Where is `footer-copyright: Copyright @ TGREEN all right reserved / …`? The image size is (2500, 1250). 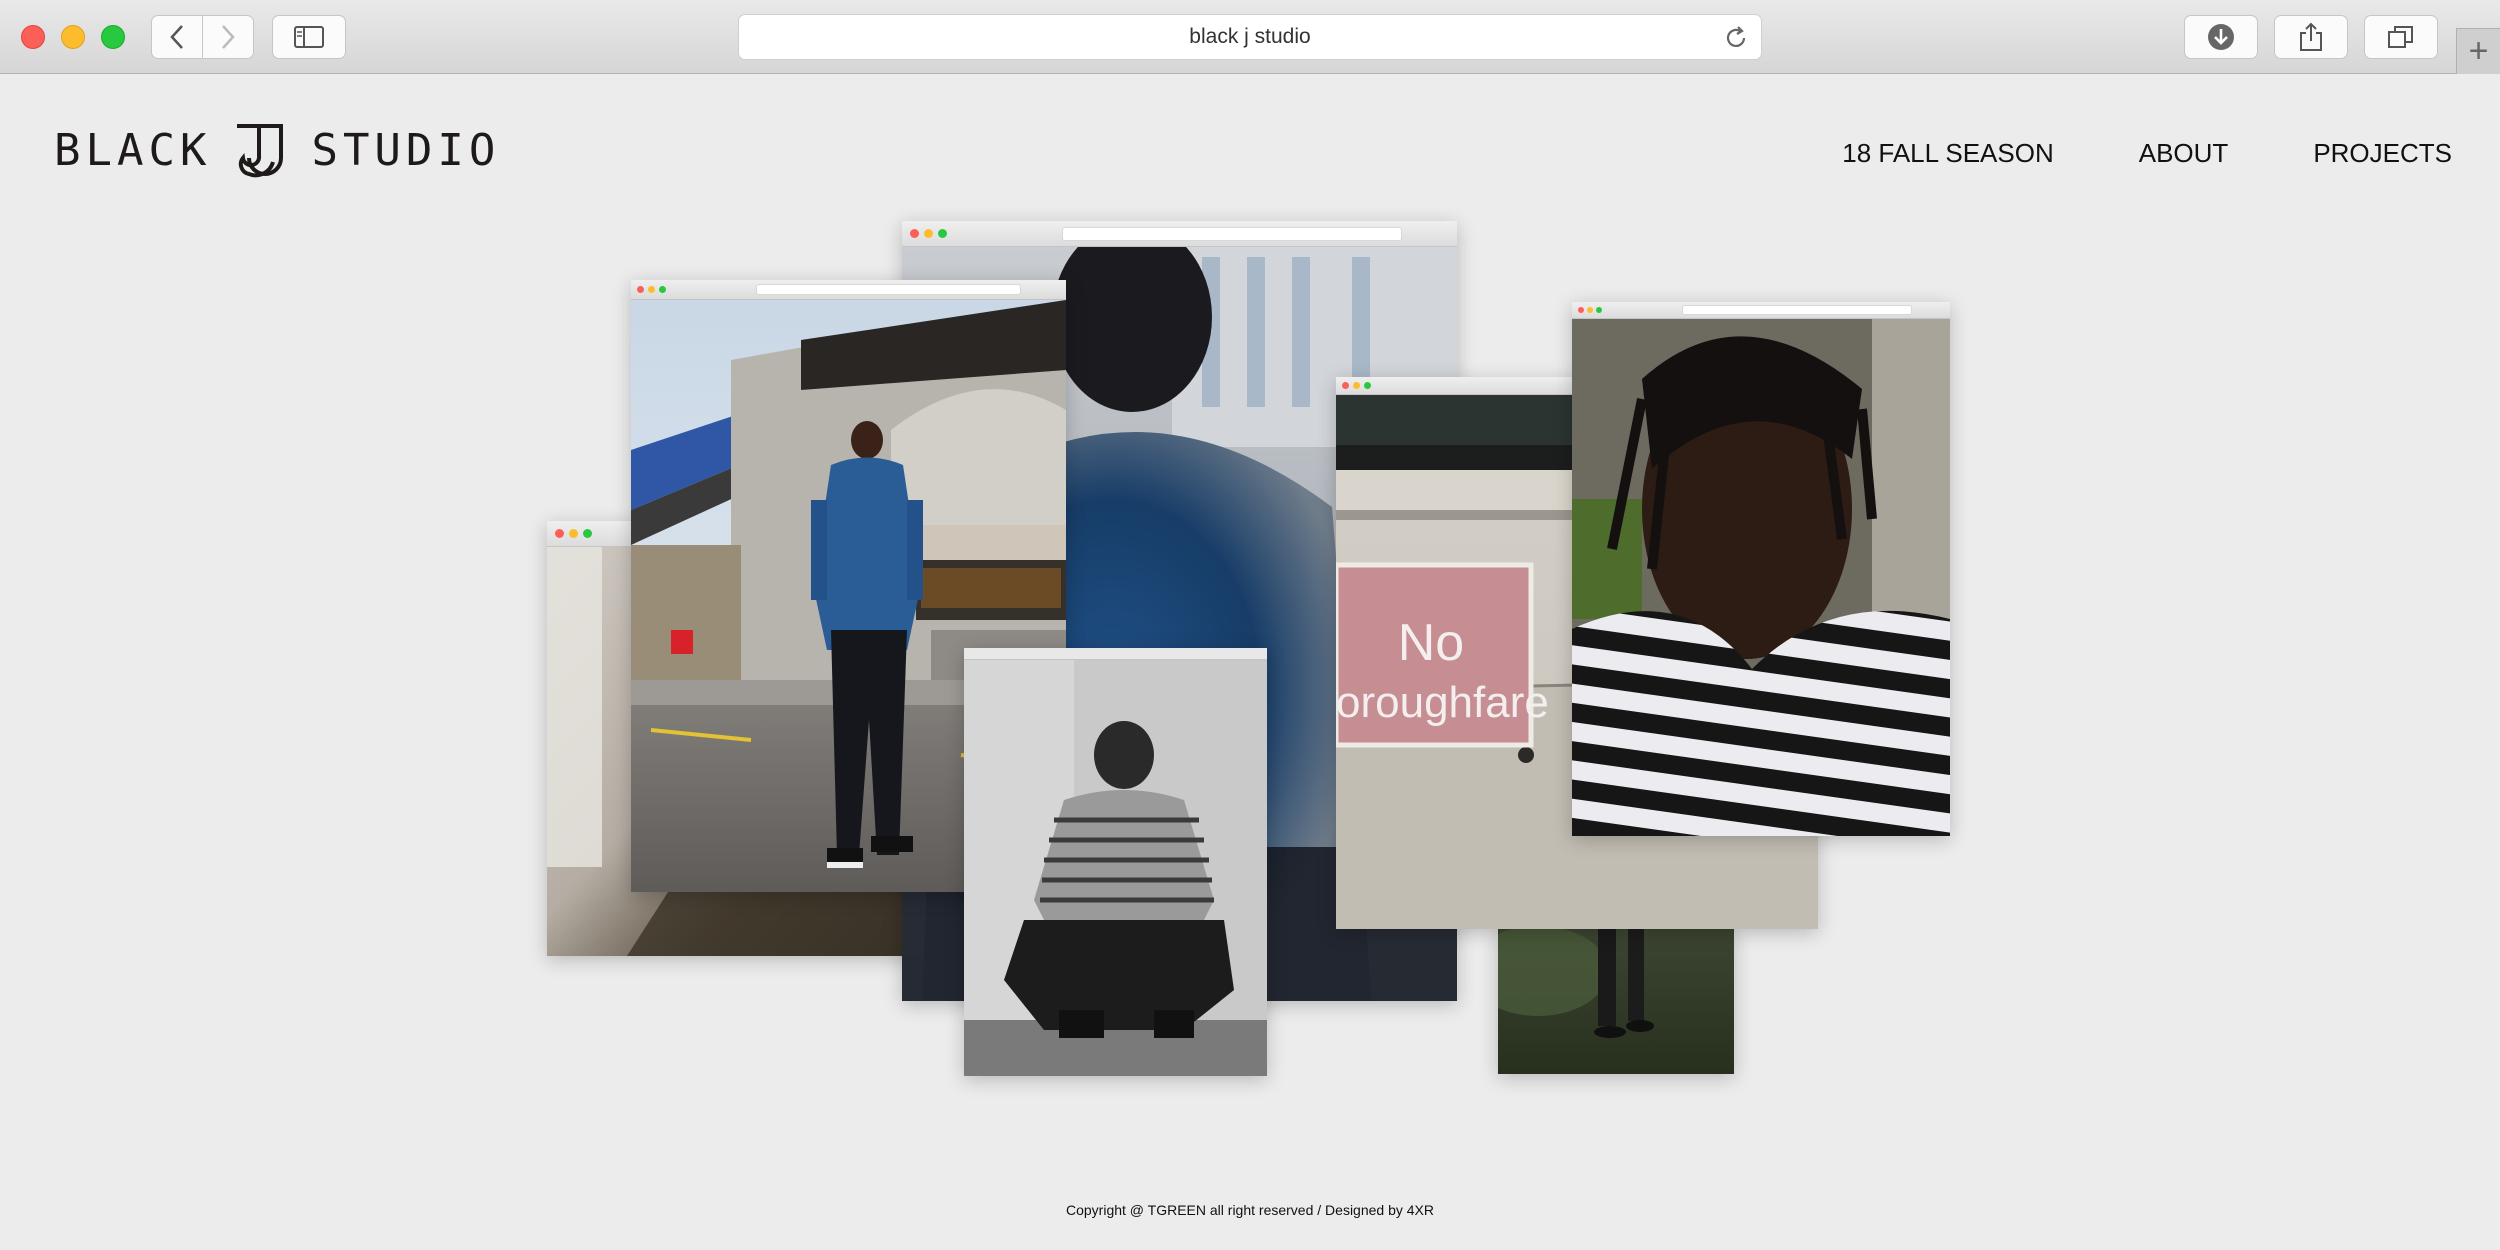 footer-copyright: Copyright @ TGREEN all right reserved / … is located at coordinates (1250, 1210).